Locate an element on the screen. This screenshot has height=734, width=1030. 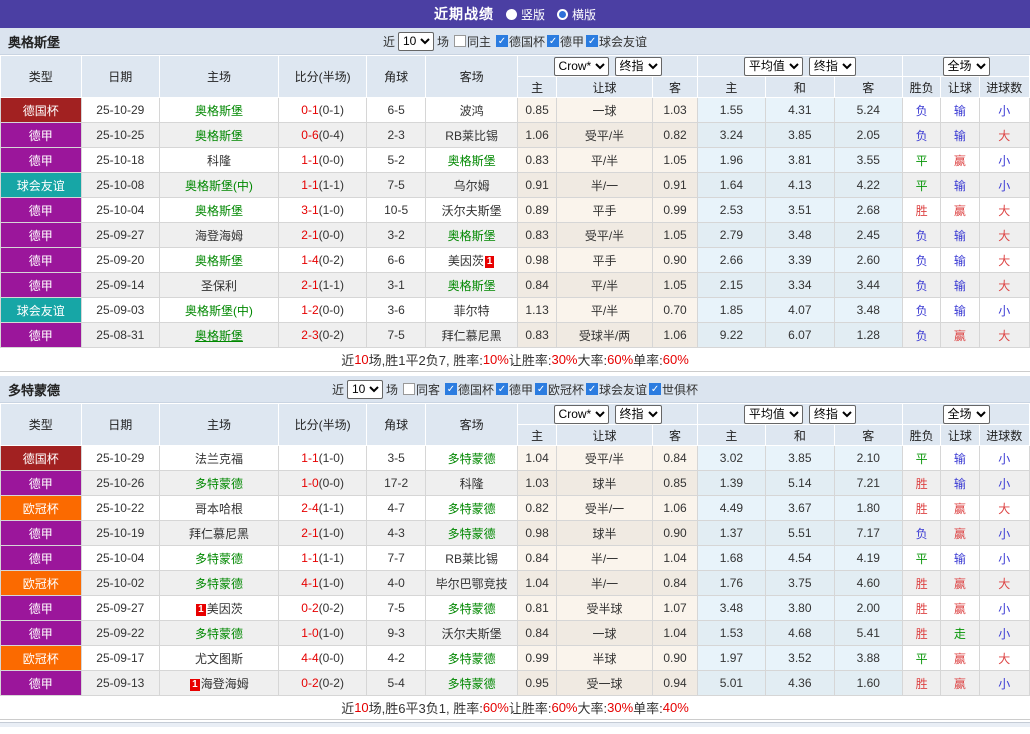
odds-away: 0.91 is located at coordinates (675, 185).